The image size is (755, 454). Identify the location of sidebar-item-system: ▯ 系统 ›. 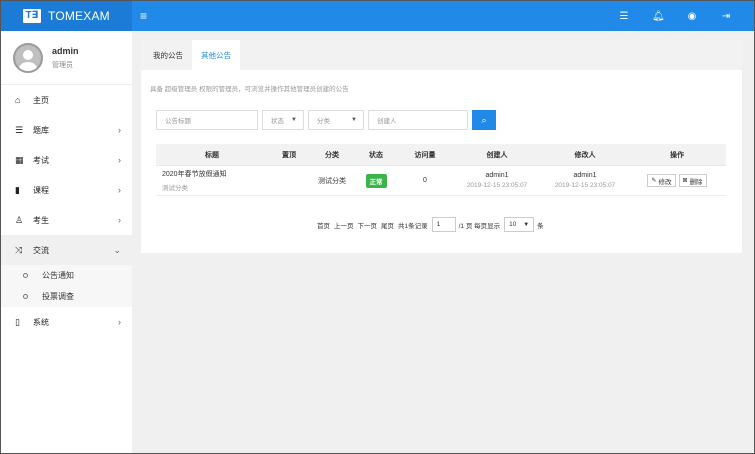
(66, 322).